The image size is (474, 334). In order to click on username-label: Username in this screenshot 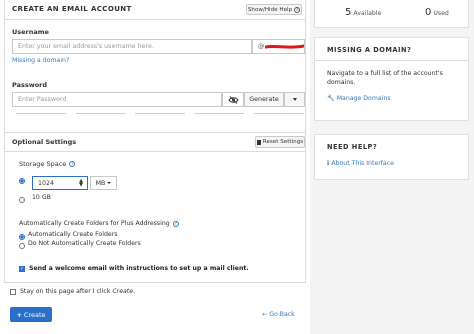, I will do `click(30, 32)`.